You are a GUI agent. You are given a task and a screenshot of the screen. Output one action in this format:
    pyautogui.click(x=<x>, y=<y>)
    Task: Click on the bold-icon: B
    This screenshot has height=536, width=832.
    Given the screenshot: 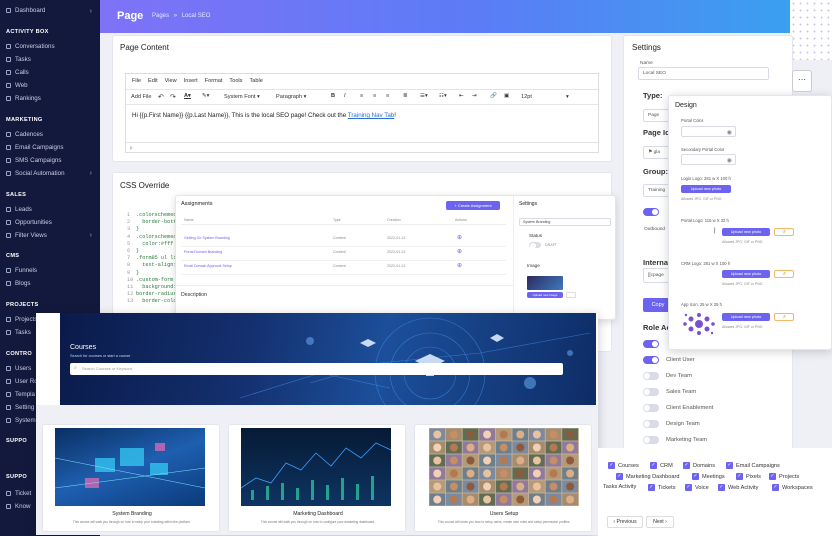 What is the action you would take?
    pyautogui.click(x=333, y=96)
    